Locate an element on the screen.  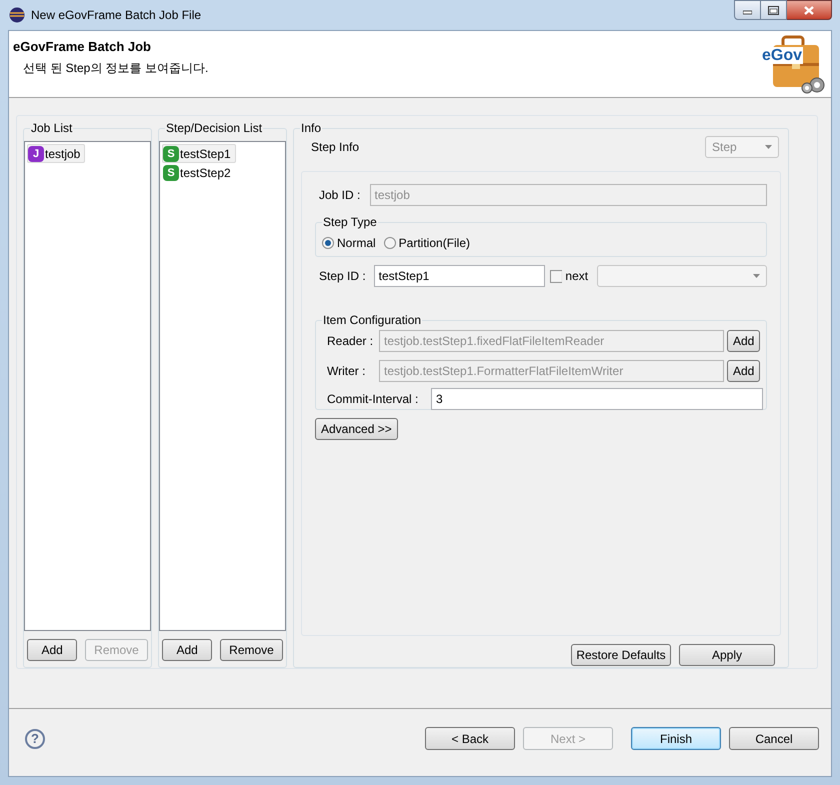
field-label: Step ID : is located at coordinates (343, 276).